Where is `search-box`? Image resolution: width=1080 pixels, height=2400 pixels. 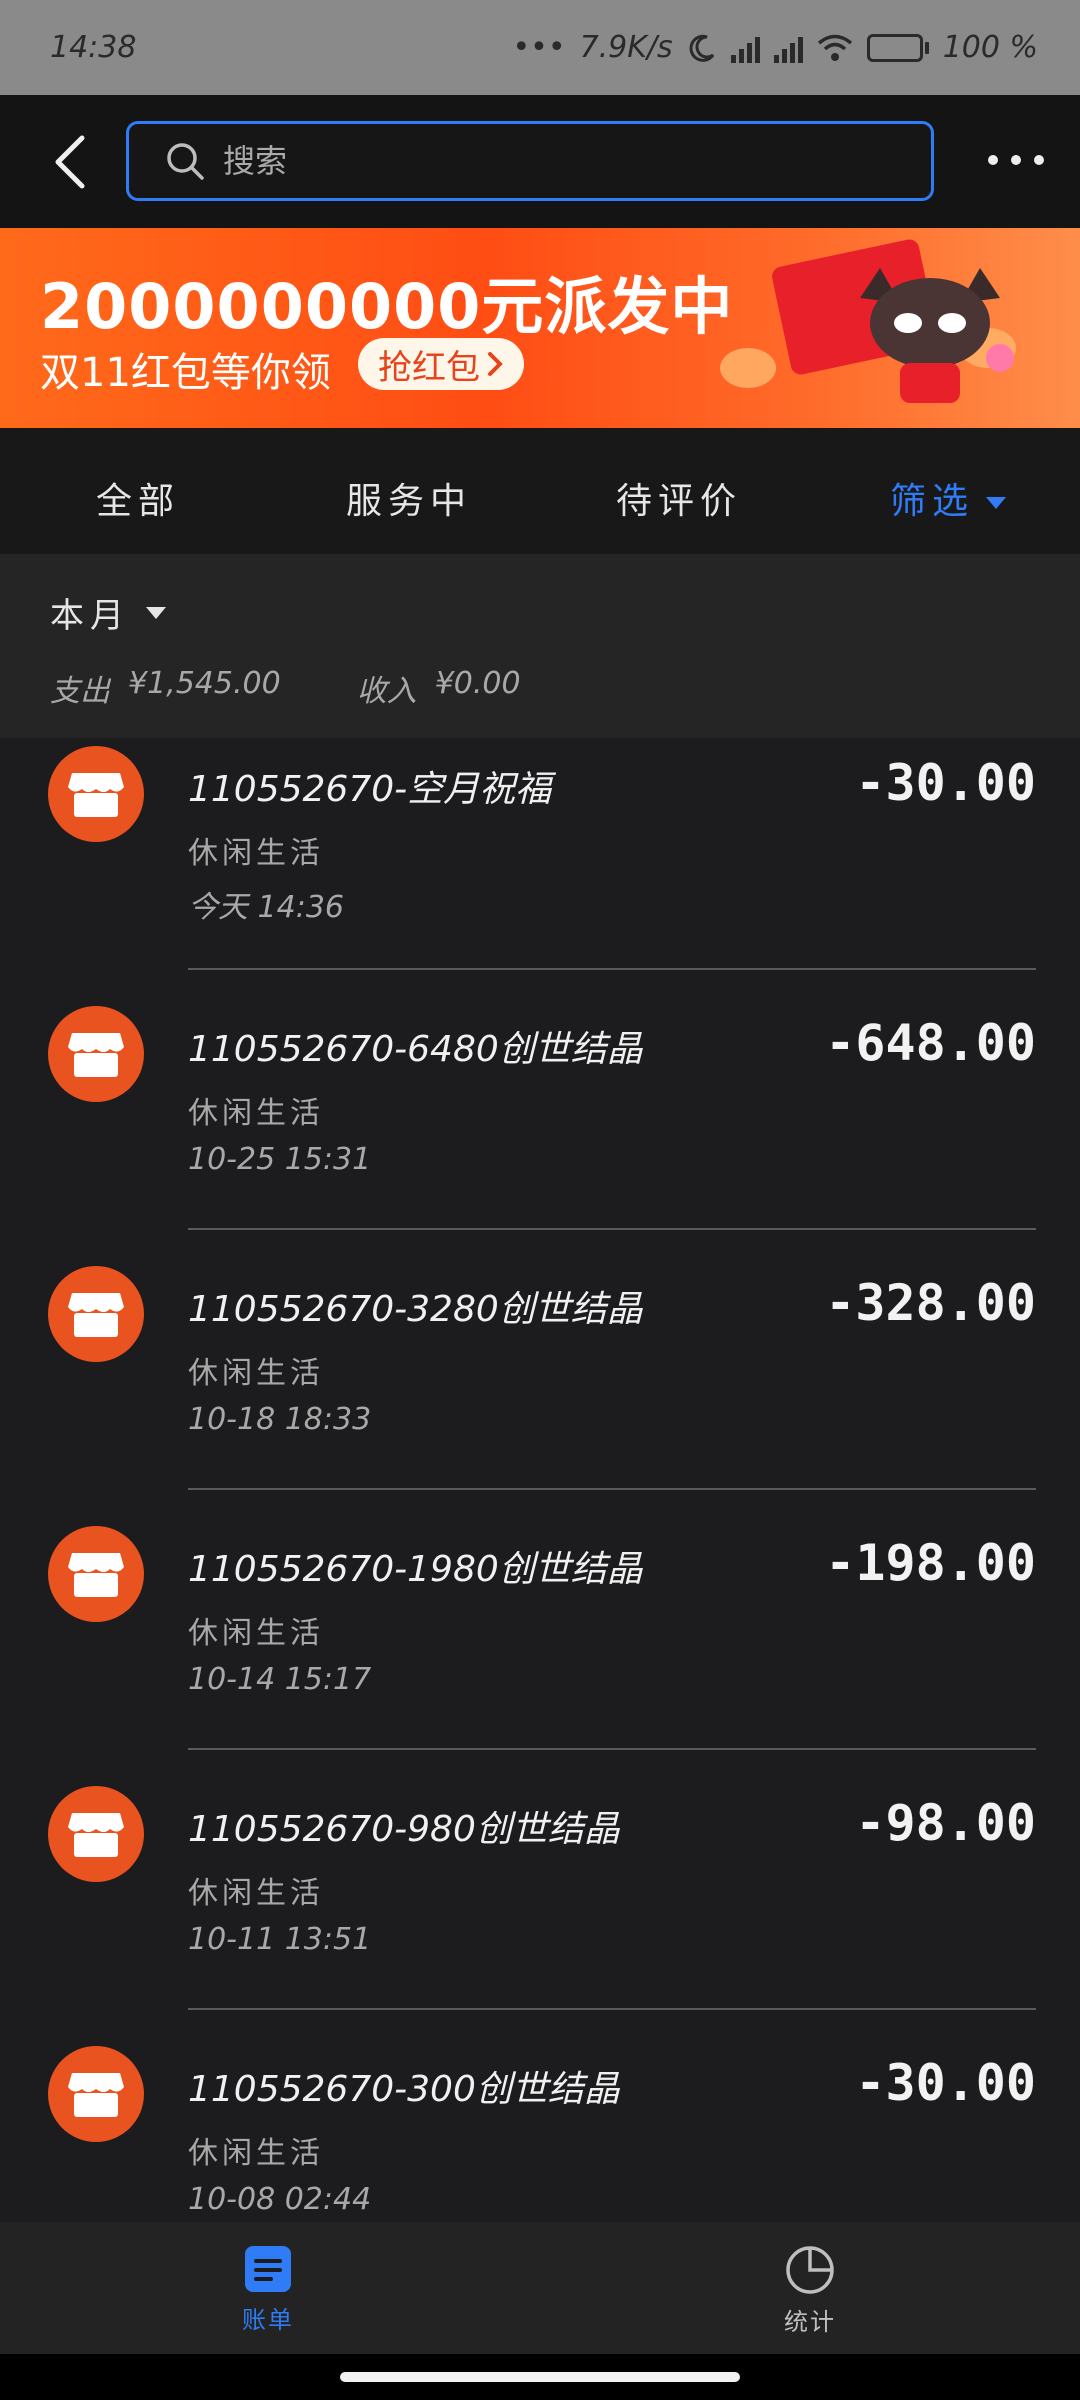
search-box is located at coordinates (530, 161).